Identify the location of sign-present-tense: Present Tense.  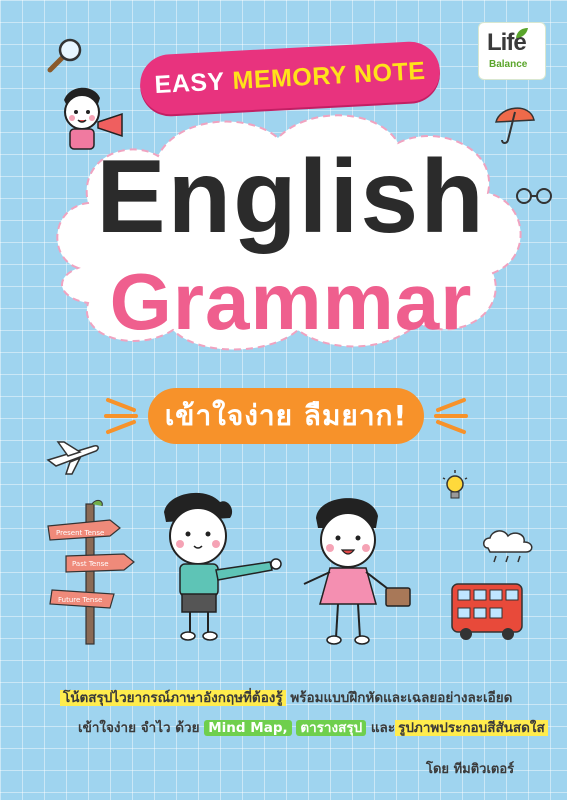
(80, 533).